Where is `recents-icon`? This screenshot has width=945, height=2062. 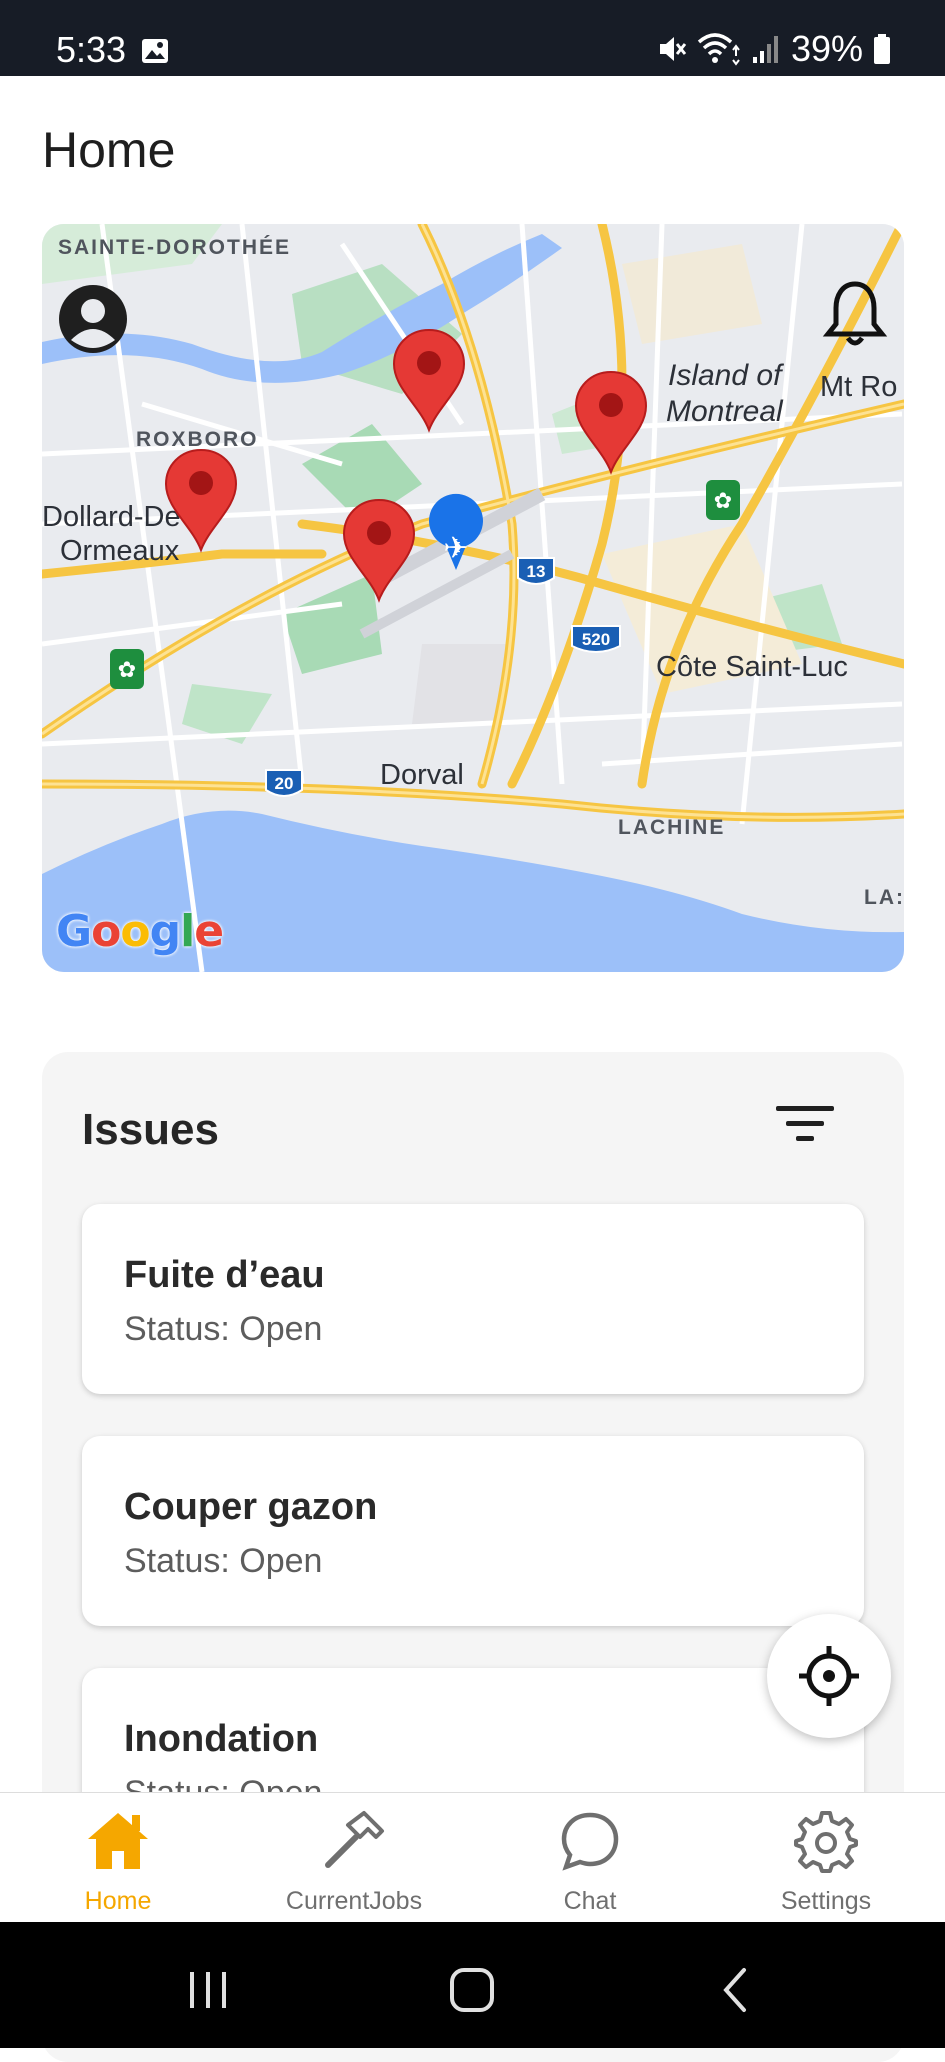 recents-icon is located at coordinates (208, 1990).